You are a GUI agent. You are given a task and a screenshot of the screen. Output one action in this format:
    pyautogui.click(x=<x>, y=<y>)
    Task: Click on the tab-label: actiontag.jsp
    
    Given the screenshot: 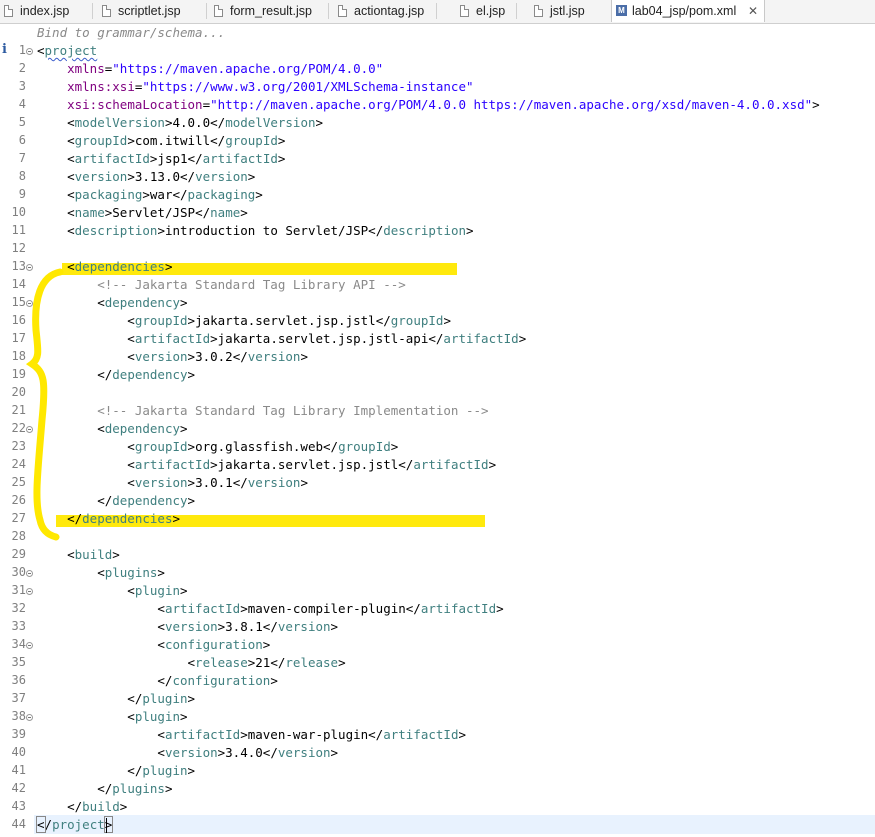 What is the action you would take?
    pyautogui.click(x=389, y=11)
    